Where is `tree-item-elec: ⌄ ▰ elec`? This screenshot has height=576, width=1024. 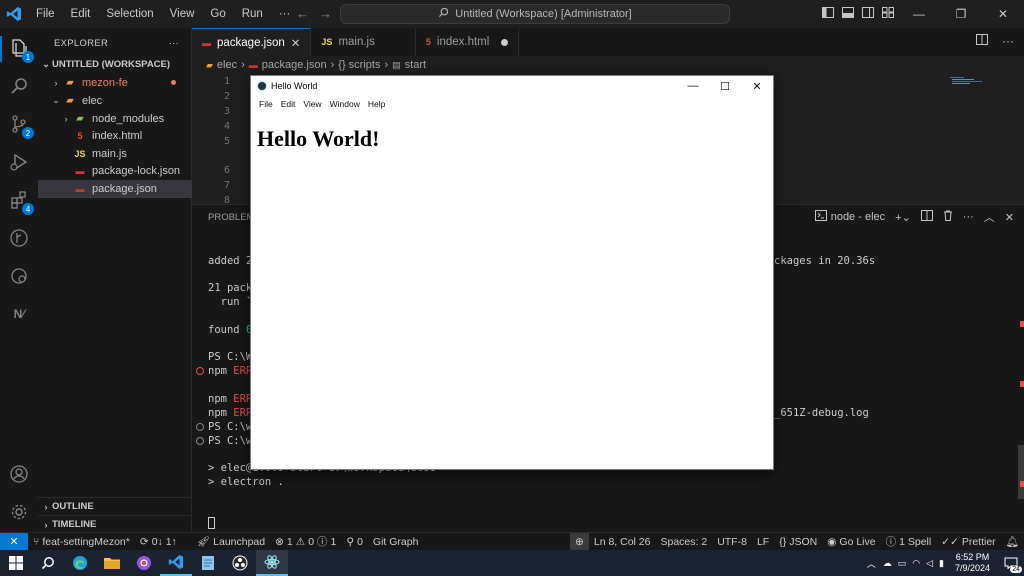 tree-item-elec: ⌄ ▰ elec is located at coordinates (115, 101).